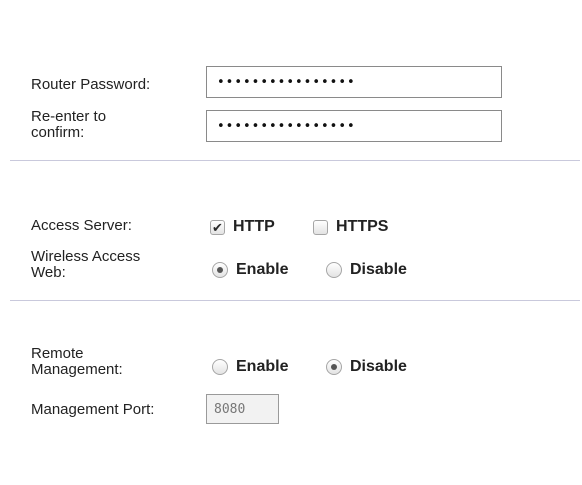 The width and height of the screenshot is (582, 485). I want to click on checkmark-icon: ✔, so click(217, 227).